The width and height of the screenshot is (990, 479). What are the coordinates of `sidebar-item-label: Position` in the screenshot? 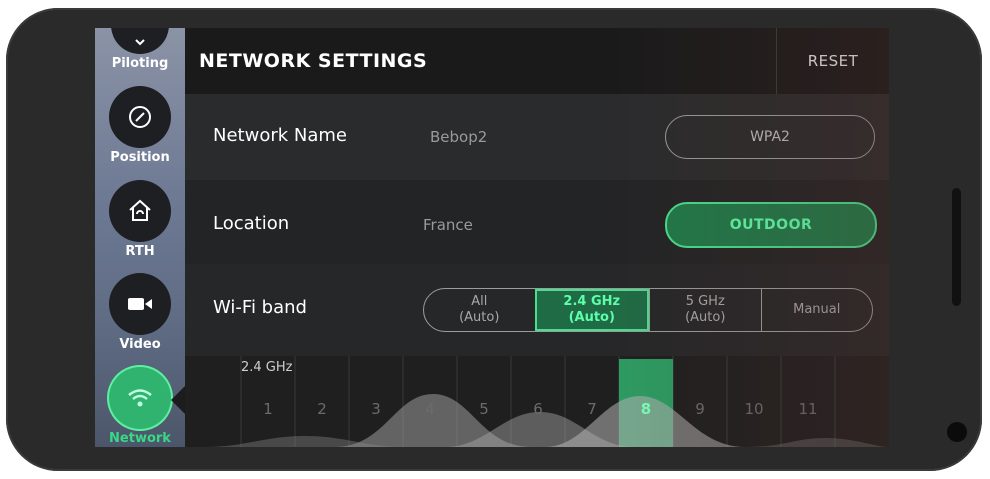 It's located at (140, 157).